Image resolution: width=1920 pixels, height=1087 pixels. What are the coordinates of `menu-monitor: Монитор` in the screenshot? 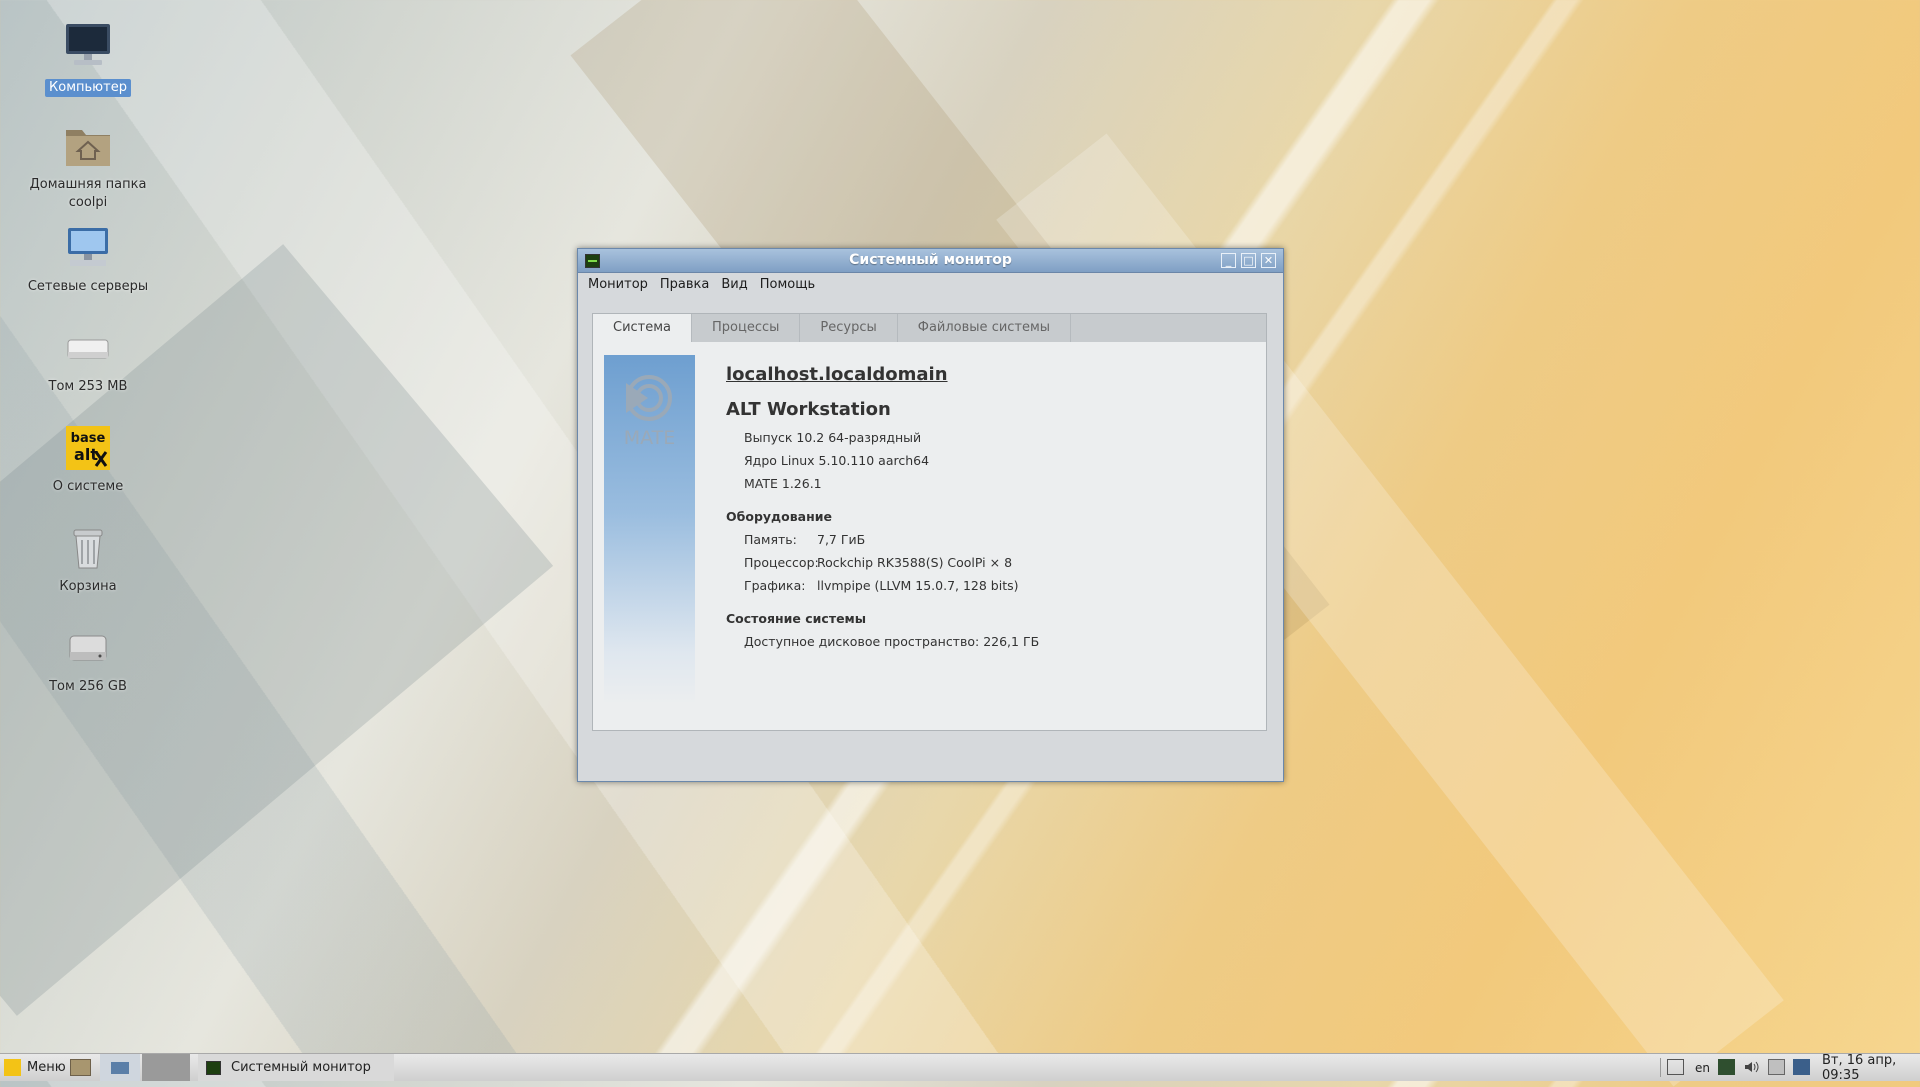 It's located at (618, 285).